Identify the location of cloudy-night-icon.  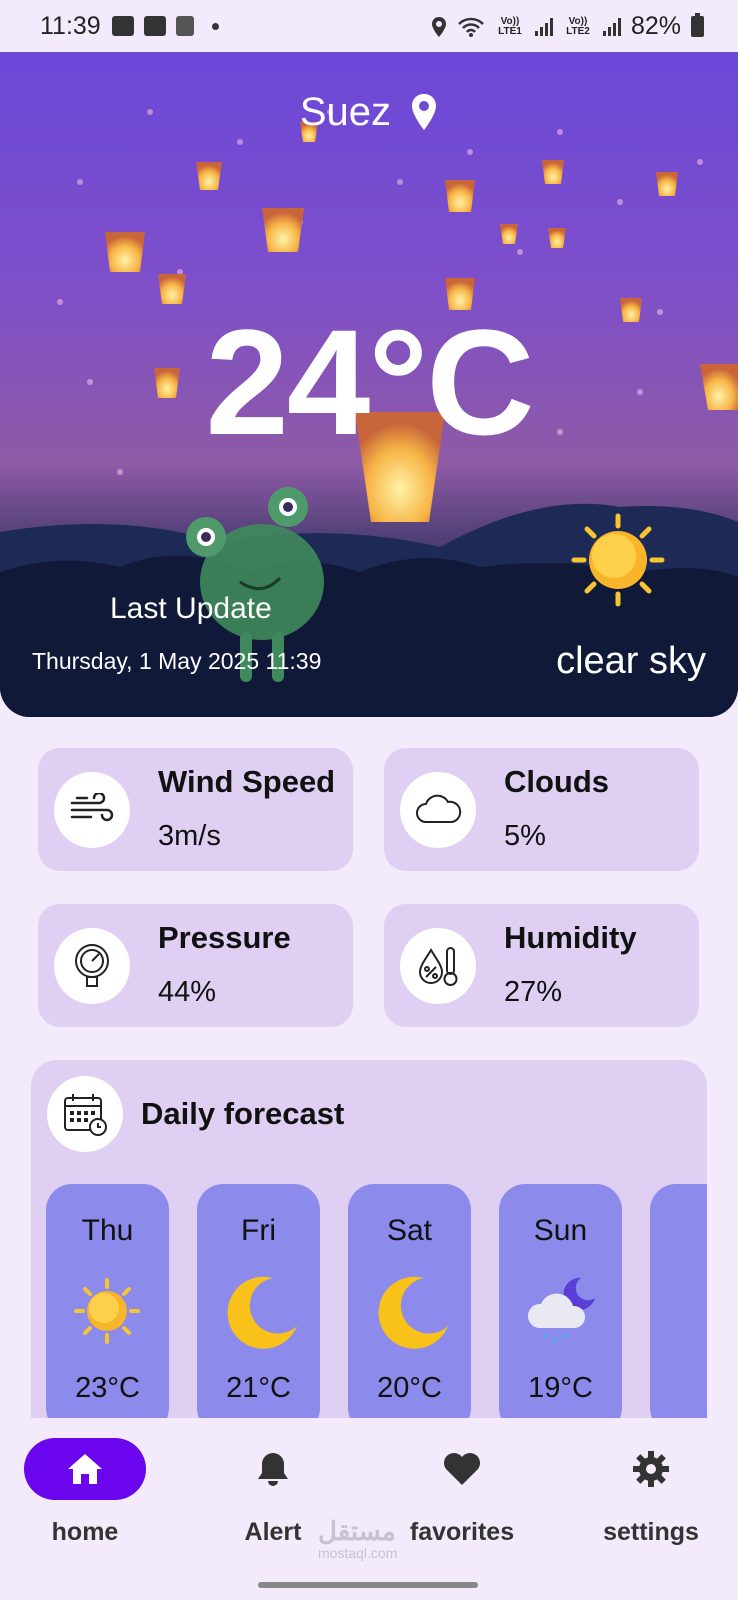
(561, 1310).